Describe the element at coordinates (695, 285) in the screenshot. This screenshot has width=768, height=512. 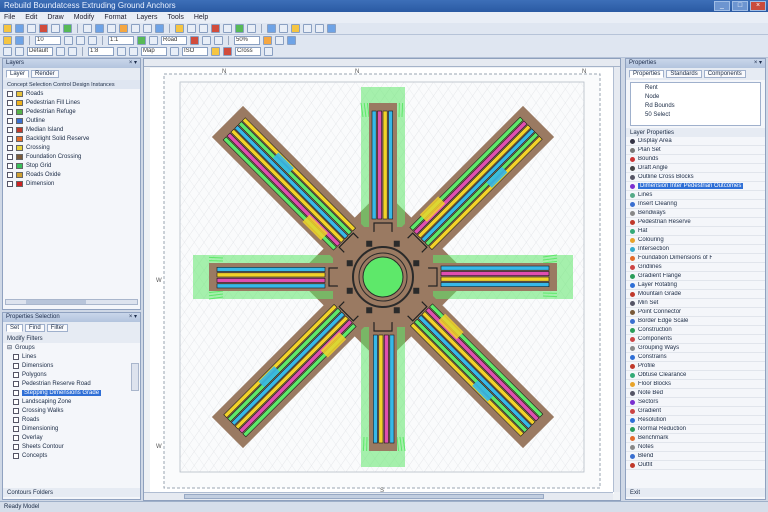
I see `property-row: Layer Rotating` at that location.